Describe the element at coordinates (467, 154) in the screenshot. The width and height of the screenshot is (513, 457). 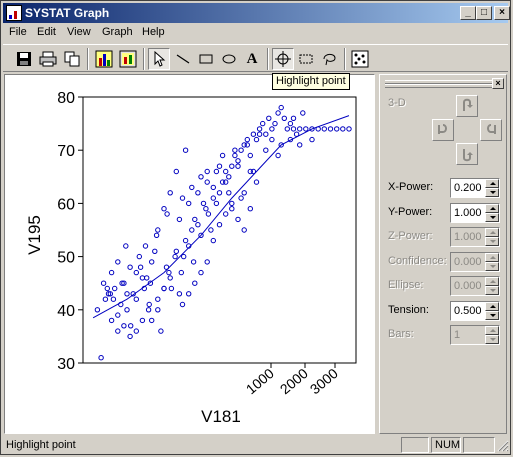
I see `rotate-down-button` at that location.